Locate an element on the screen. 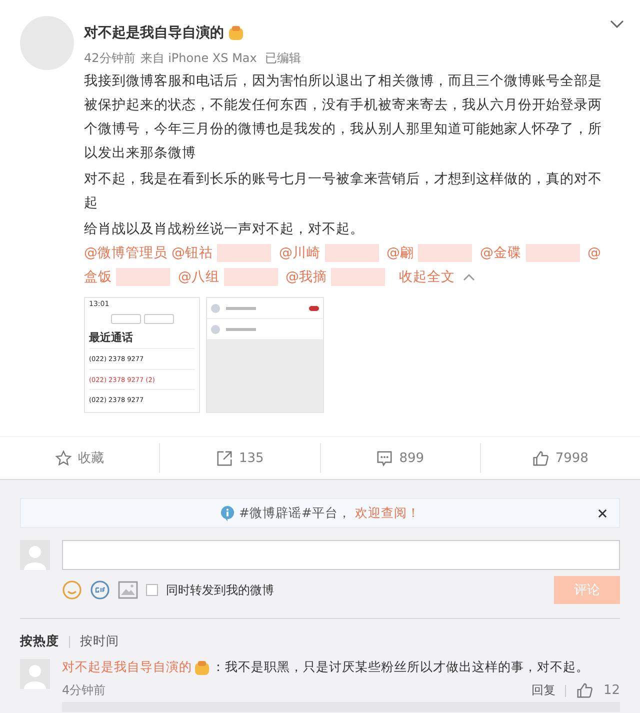 The image size is (640, 713). action-button: 7998 is located at coordinates (560, 458).